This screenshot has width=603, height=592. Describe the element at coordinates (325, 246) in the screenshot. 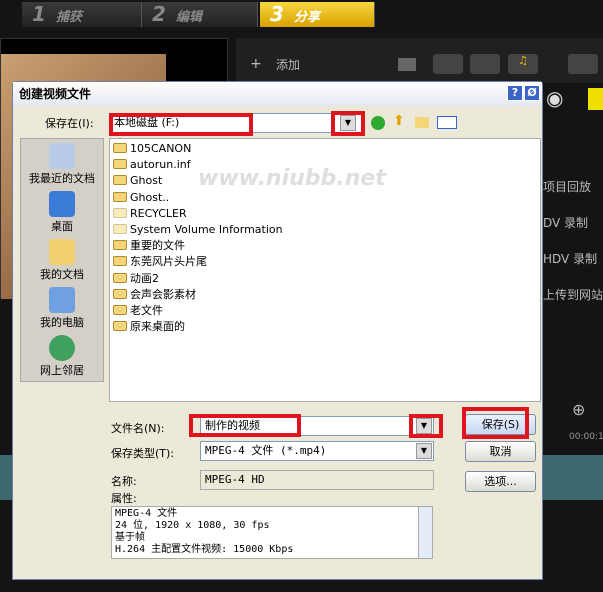

I see `folder-item: 重要的文件` at that location.